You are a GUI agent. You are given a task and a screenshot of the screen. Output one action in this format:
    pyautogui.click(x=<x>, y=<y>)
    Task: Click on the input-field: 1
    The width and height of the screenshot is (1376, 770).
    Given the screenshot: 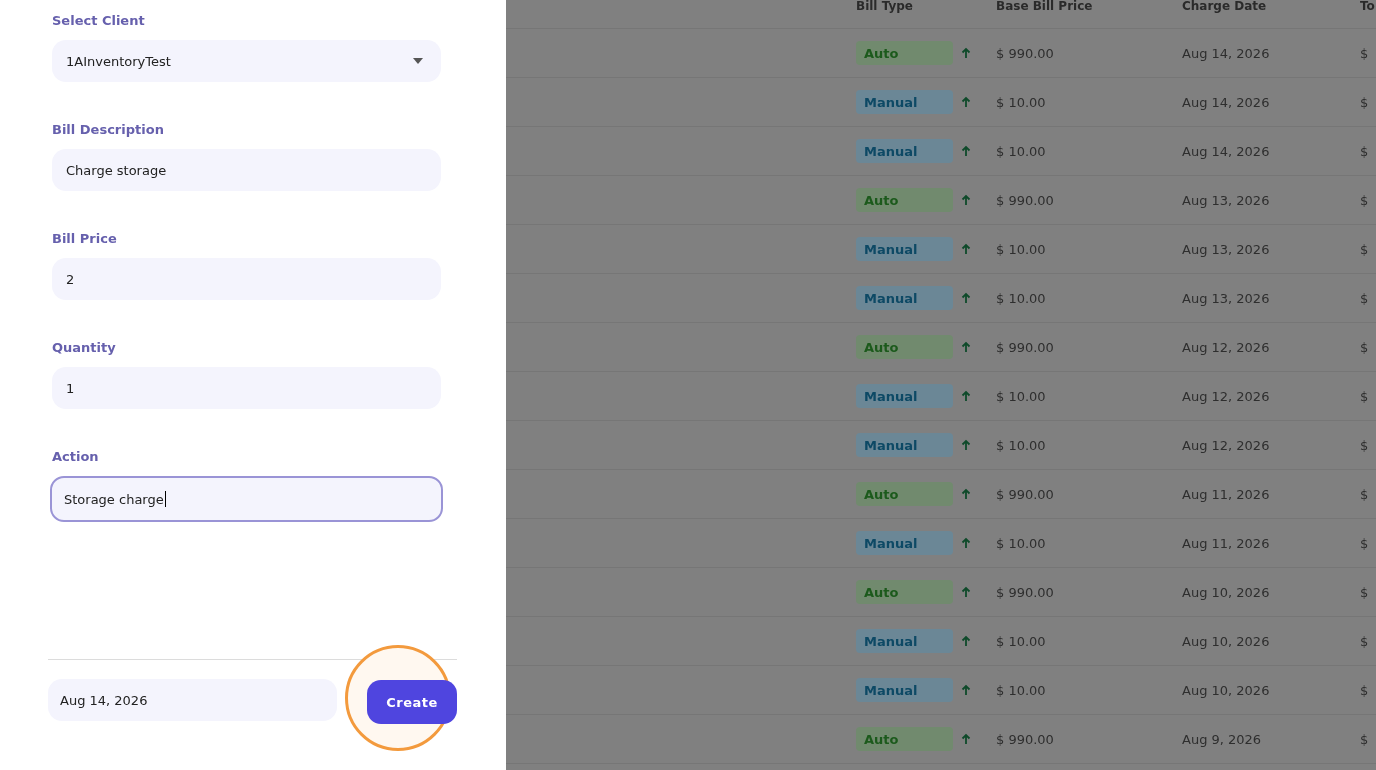 What is the action you would take?
    pyautogui.click(x=246, y=388)
    